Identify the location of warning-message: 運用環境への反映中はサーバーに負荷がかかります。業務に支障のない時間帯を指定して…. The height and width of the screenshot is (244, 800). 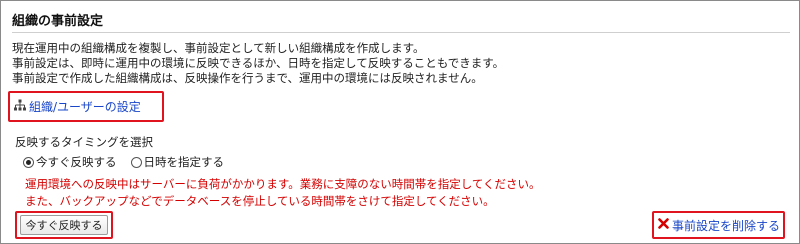
(283, 193).